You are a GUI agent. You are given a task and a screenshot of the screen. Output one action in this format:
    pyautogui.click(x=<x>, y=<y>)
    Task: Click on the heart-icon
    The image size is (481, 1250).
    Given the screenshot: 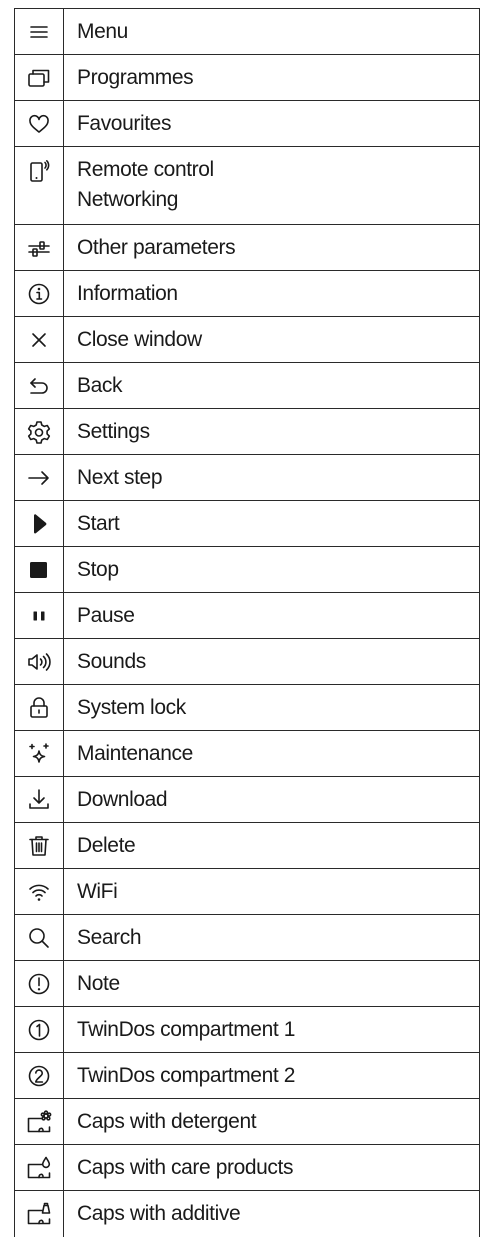 What is the action you would take?
    pyautogui.click(x=39, y=123)
    